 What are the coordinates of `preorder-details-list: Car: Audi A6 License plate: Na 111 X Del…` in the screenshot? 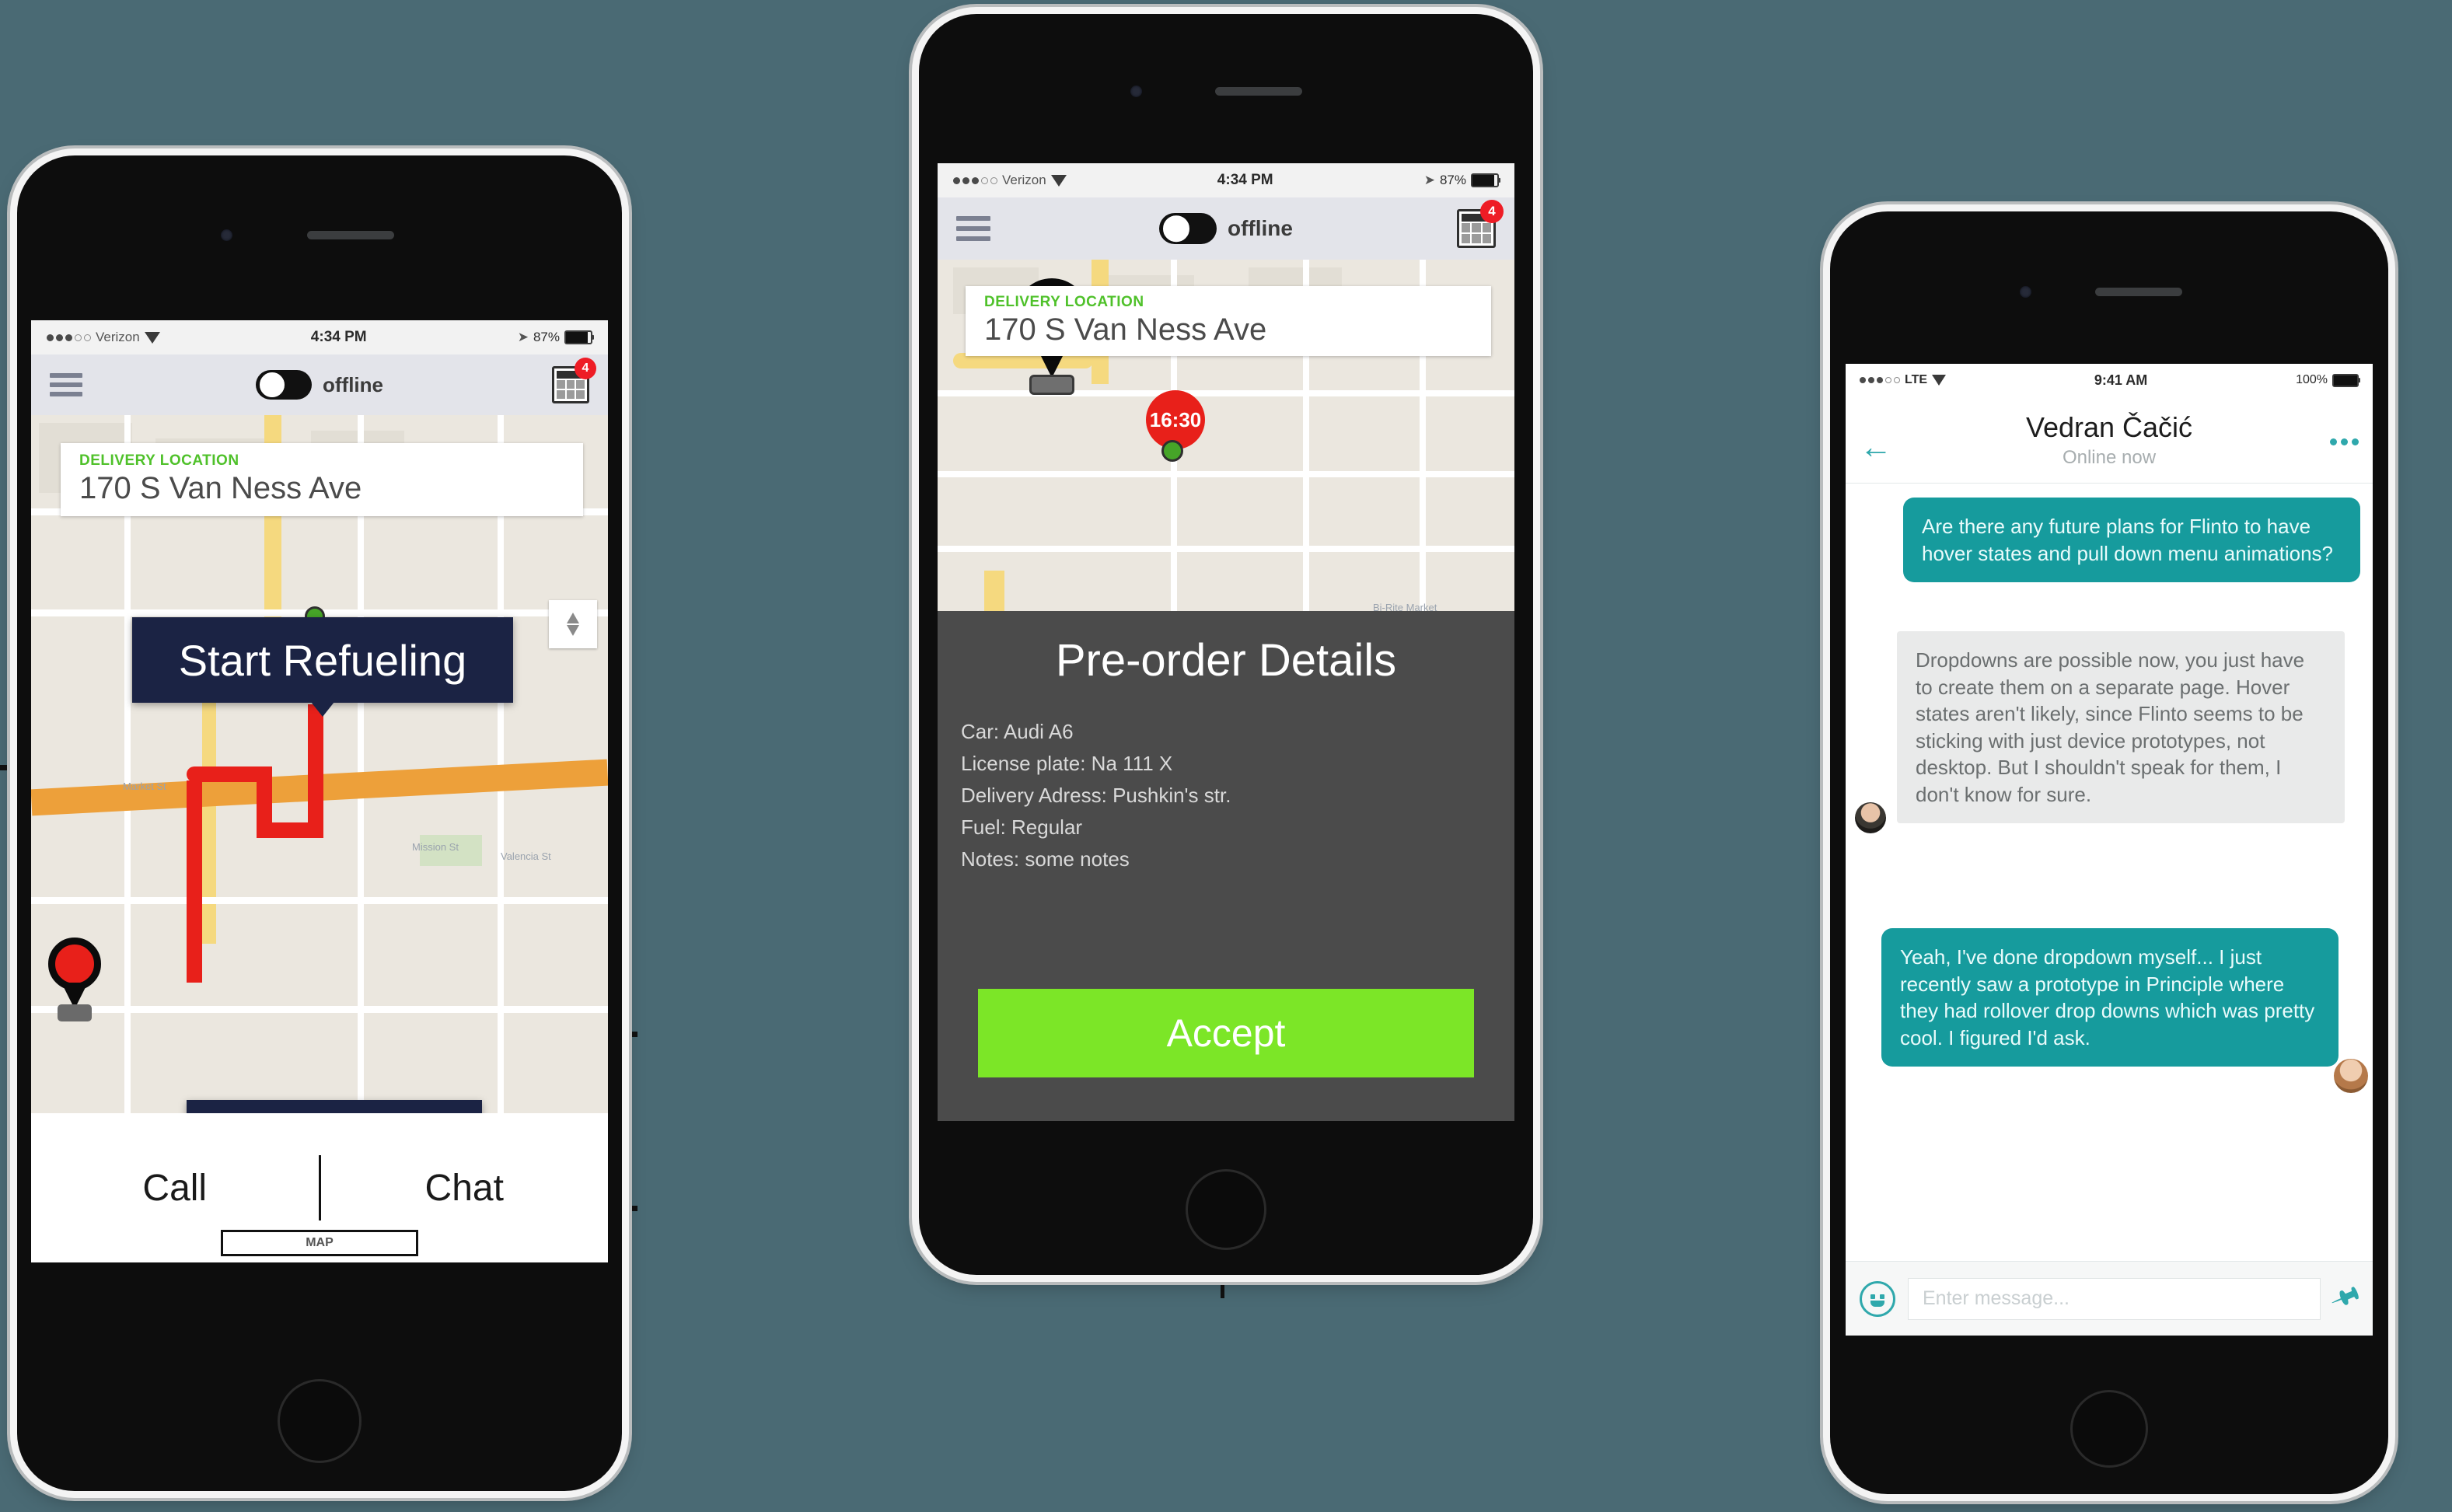 It's located at (1237, 795).